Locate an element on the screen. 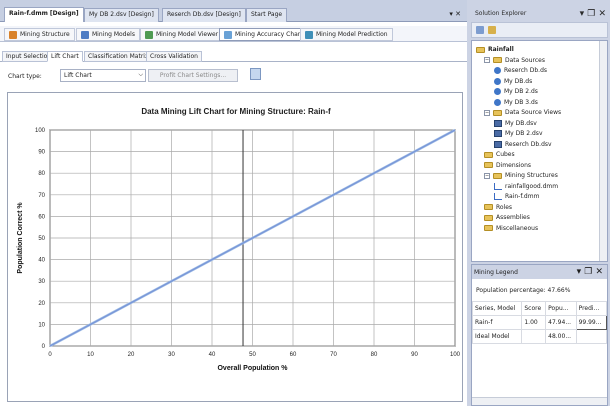 This screenshot has height=406, width=610. y-axis-label: Population Correct % is located at coordinates (20, 238).